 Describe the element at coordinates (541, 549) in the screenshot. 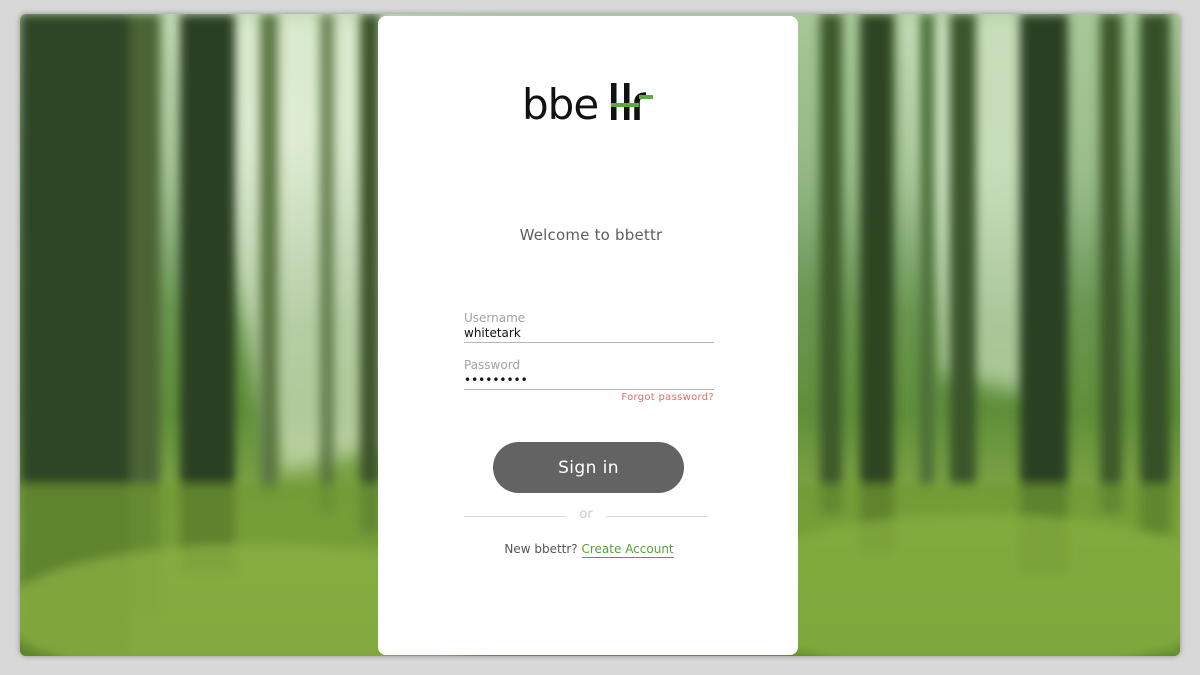

I see `signup-prompt-text: New bbettr?` at that location.